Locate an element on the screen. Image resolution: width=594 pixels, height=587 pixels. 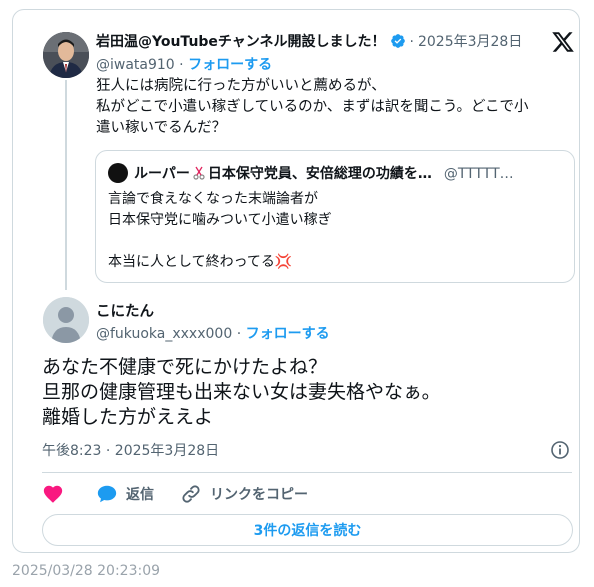
reply-timestamp: 午後8:23 · 2025年3月28日 is located at coordinates (130, 450).